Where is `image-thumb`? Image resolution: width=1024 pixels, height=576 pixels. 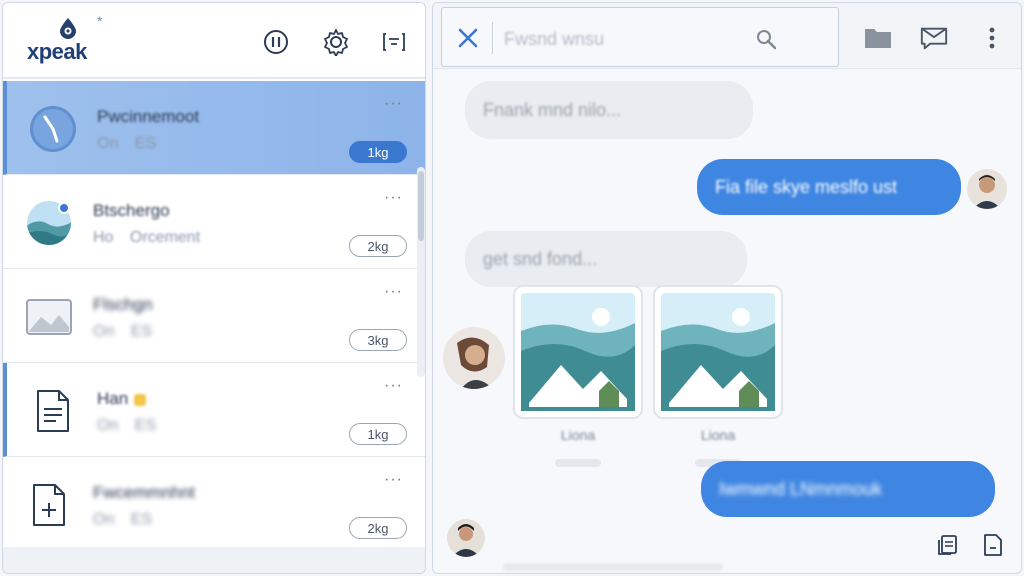
image-thumb is located at coordinates (49, 317).